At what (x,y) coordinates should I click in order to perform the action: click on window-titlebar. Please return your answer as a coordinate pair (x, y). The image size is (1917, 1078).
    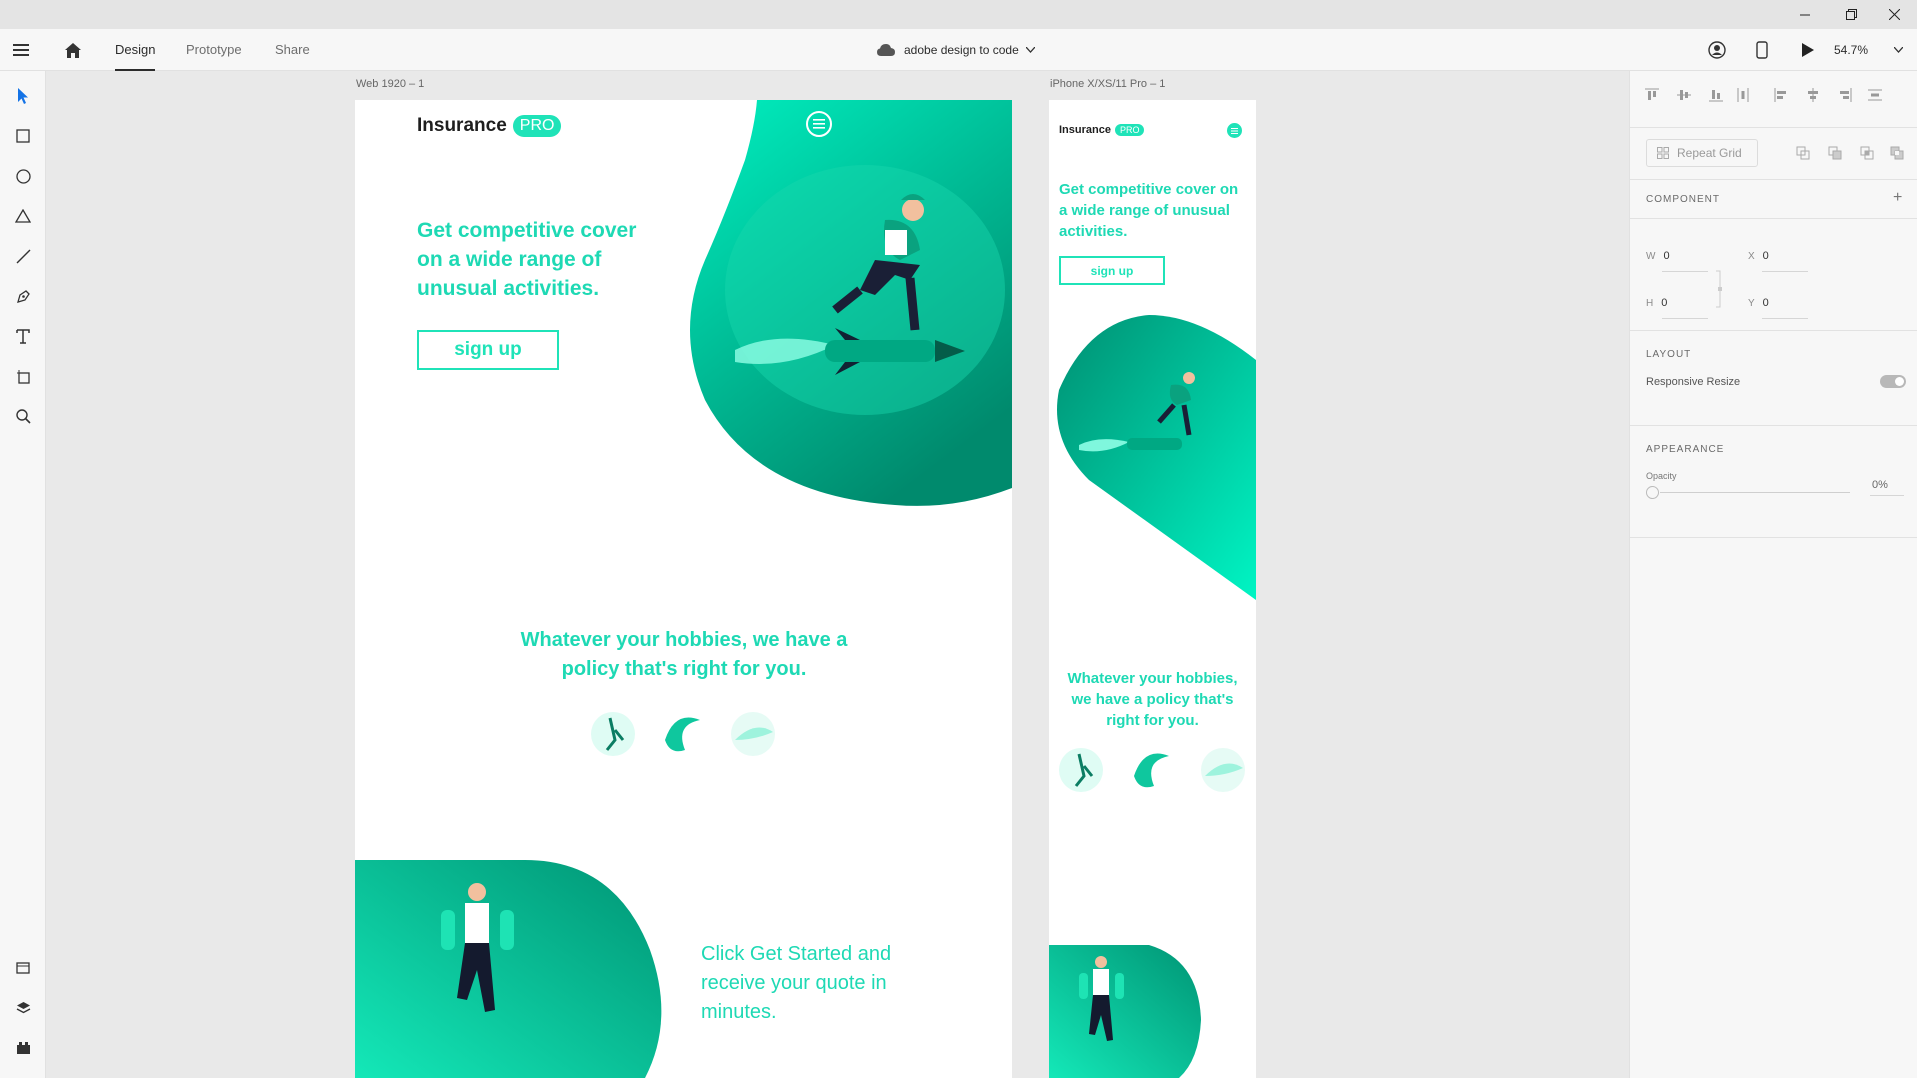
    Looking at the image, I should click on (958, 14).